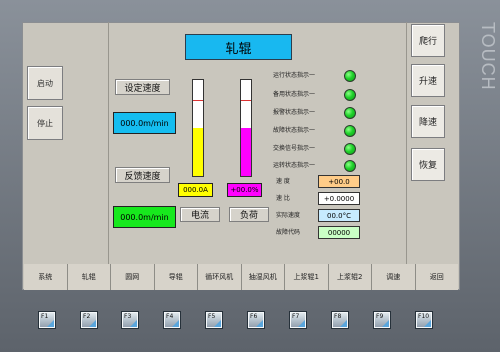  What do you see at coordinates (249, 214) in the screenshot?
I see `load-label: 负荷` at bounding box center [249, 214].